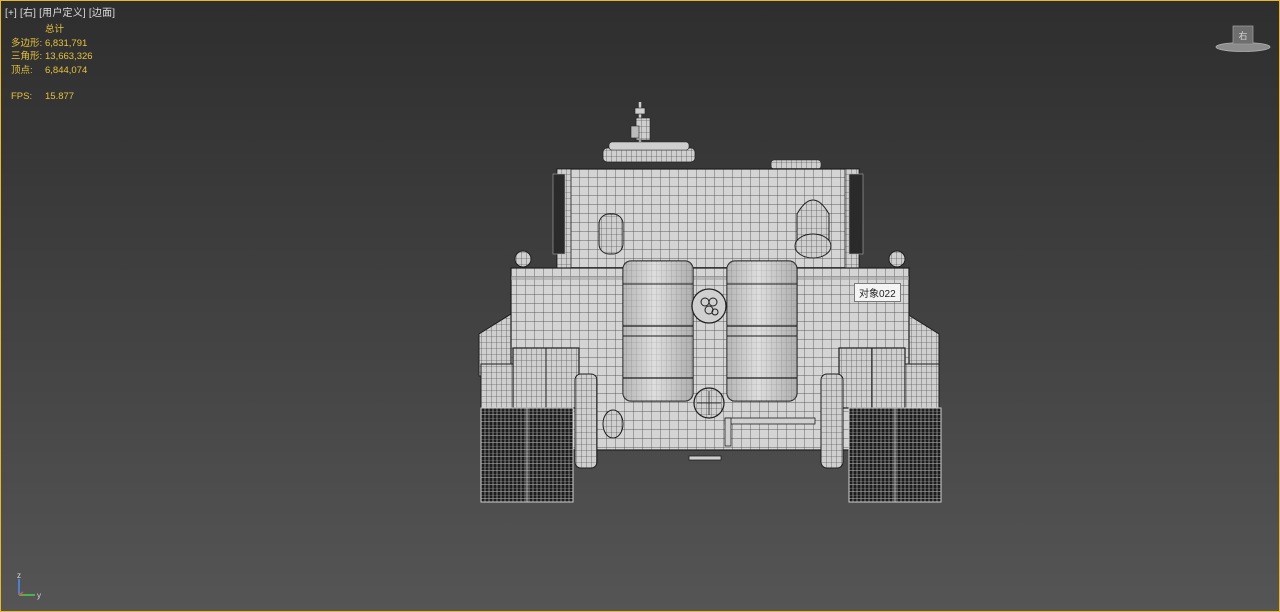  I want to click on stats-fps-label: FPS:, so click(22, 96).